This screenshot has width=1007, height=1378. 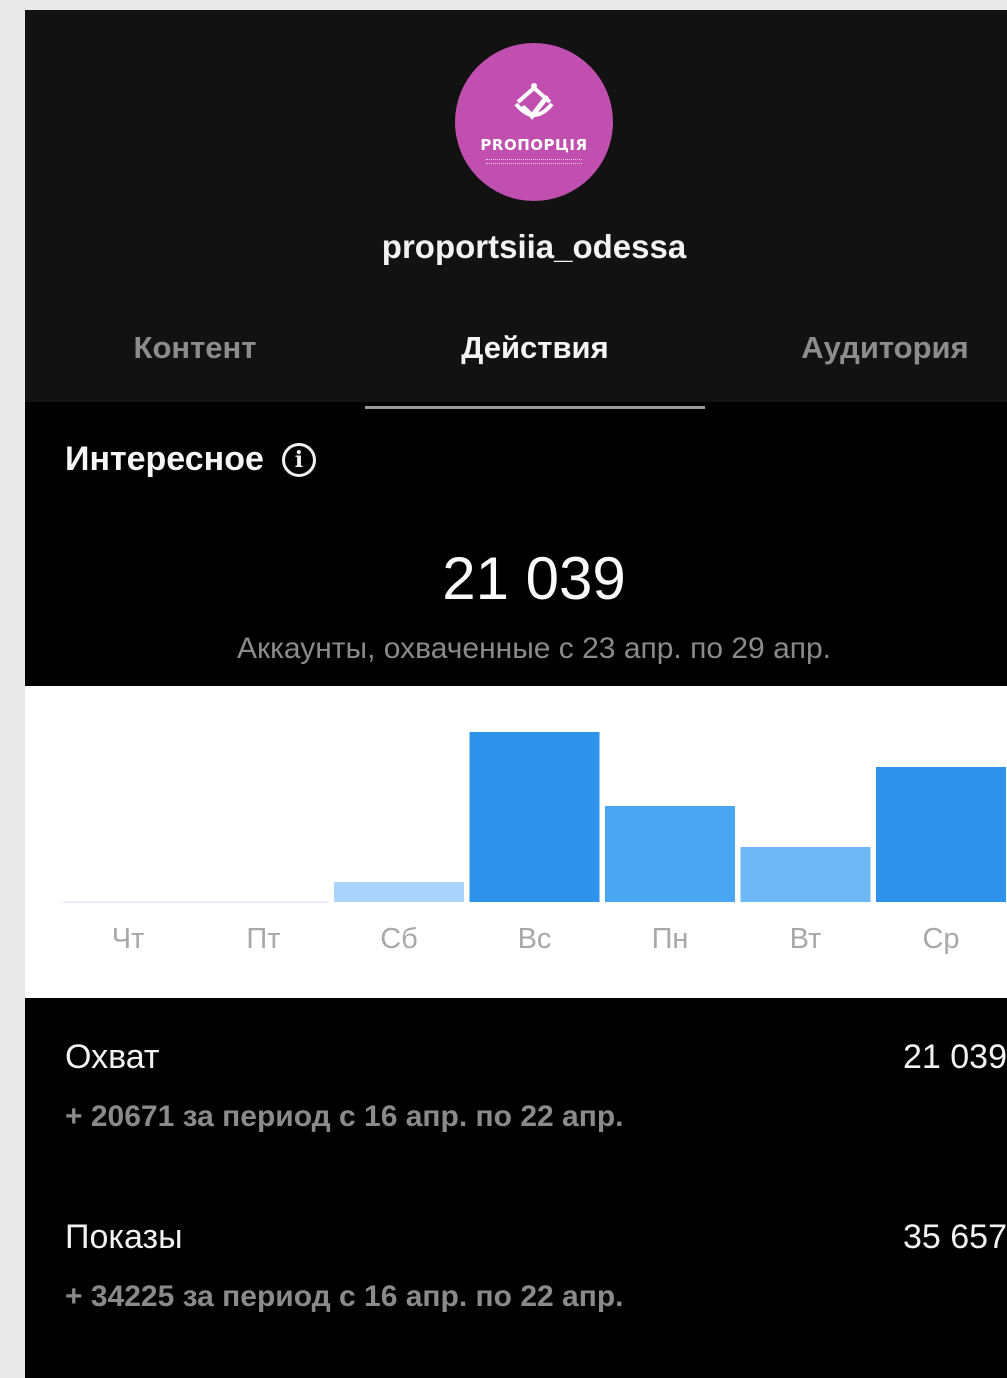 I want to click on section-title: Интересное i, so click(x=190, y=459).